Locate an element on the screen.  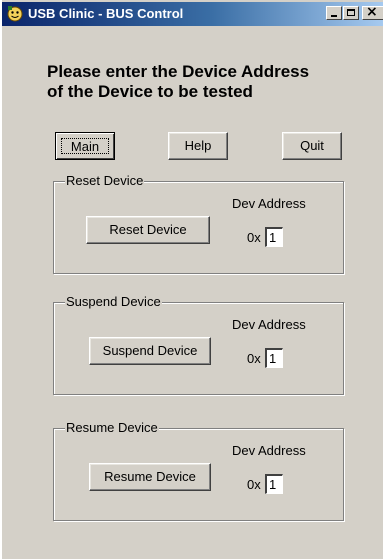
reset-device-group: Reset Device Dev Address Reset Device 0x is located at coordinates (198, 223).